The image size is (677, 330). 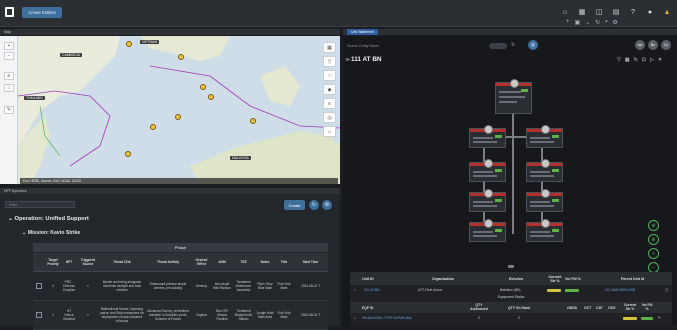 I want to click on mission-title: ⌄ Mission: Kavio Strike, so click(x=51, y=233).